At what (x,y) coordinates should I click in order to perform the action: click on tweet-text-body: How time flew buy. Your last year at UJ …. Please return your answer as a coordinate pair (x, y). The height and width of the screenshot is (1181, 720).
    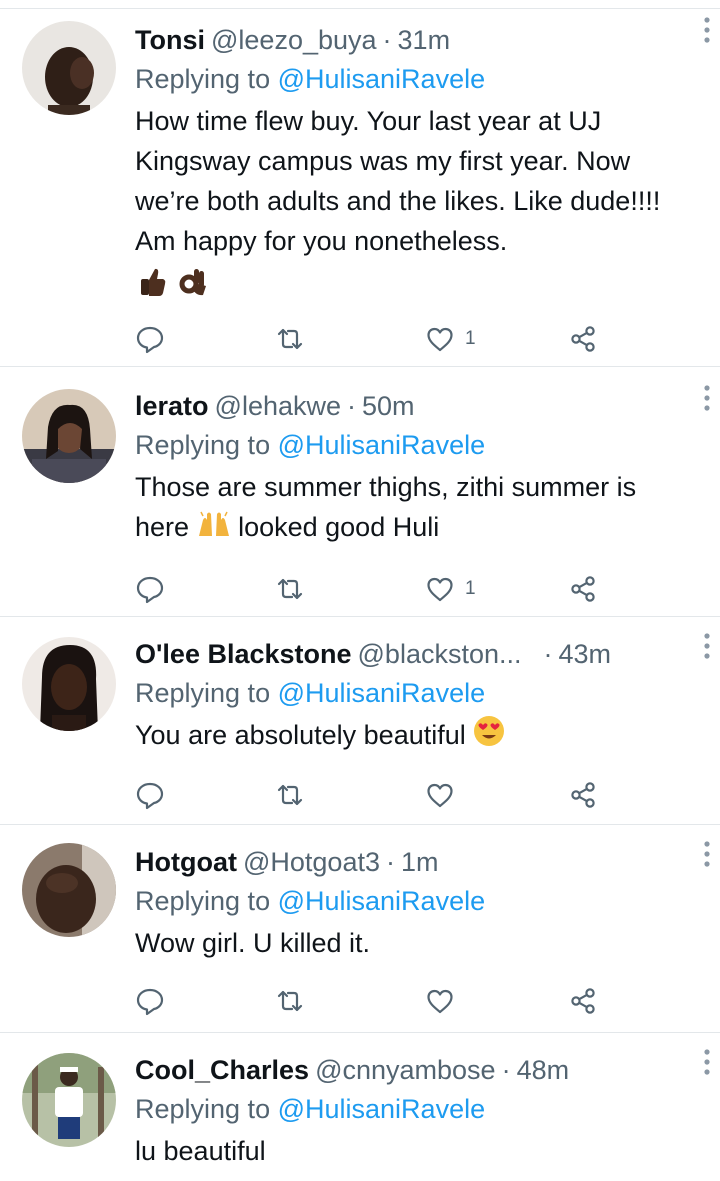
    Looking at the image, I should click on (398, 181).